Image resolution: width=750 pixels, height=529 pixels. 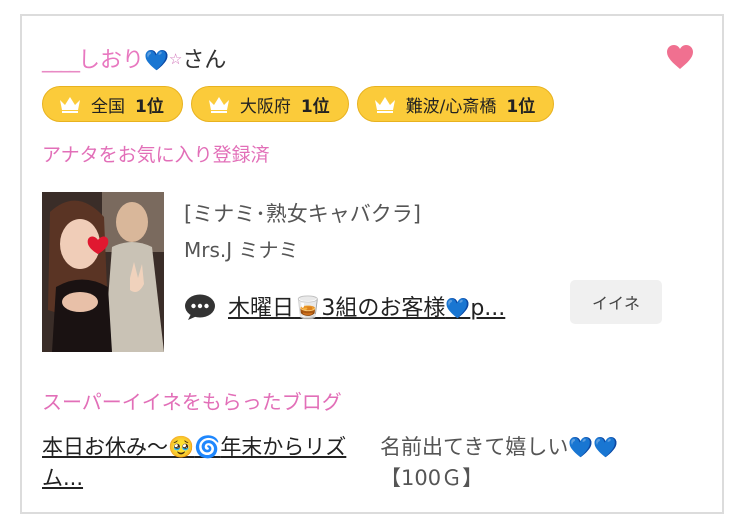 I want to click on swirl-emoji: 🌀, so click(x=207, y=447).